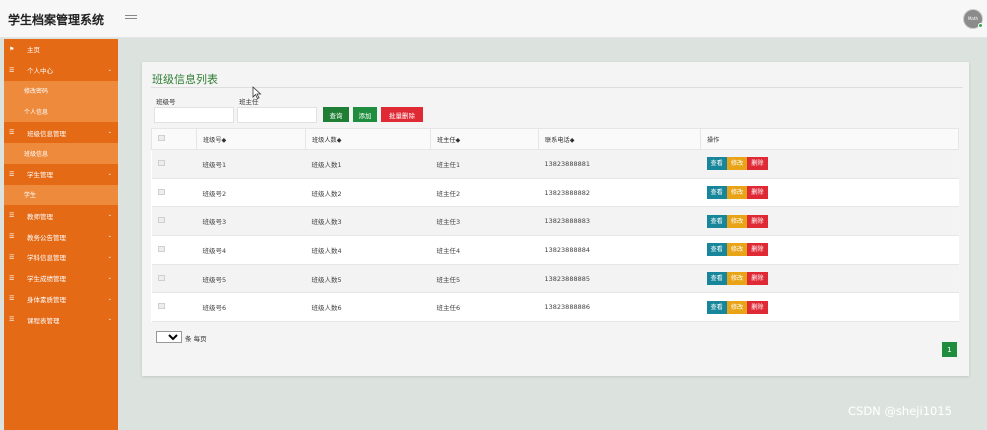 This screenshot has width=987, height=430. What do you see at coordinates (619, 307) in the screenshot?
I see `cell-phone: 13823888886` at bounding box center [619, 307].